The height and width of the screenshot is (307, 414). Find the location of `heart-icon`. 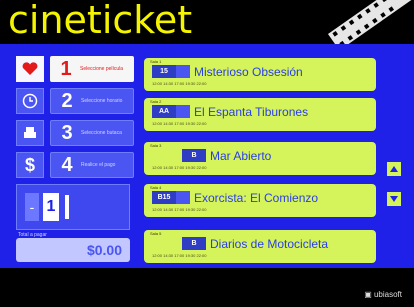

heart-icon is located at coordinates (30, 69).